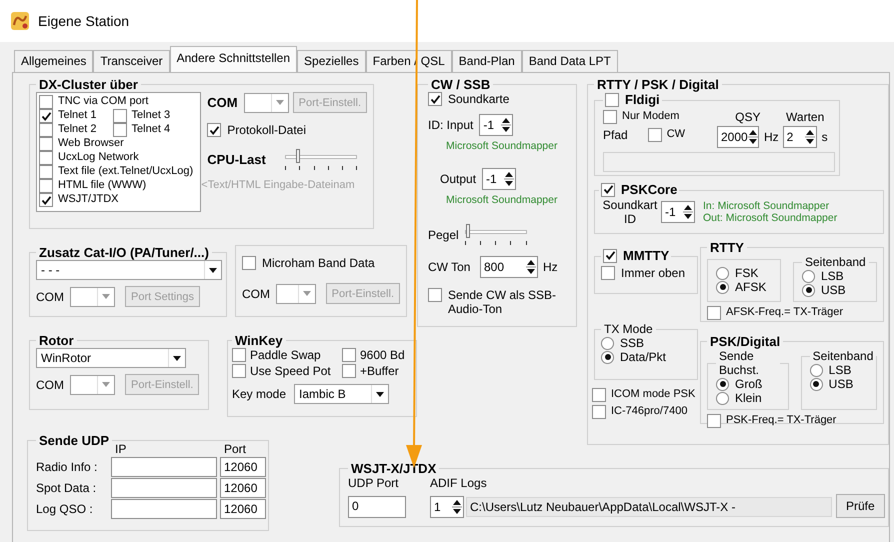 The image size is (894, 542). I want to click on checkbox: MMTTY, so click(636, 255).